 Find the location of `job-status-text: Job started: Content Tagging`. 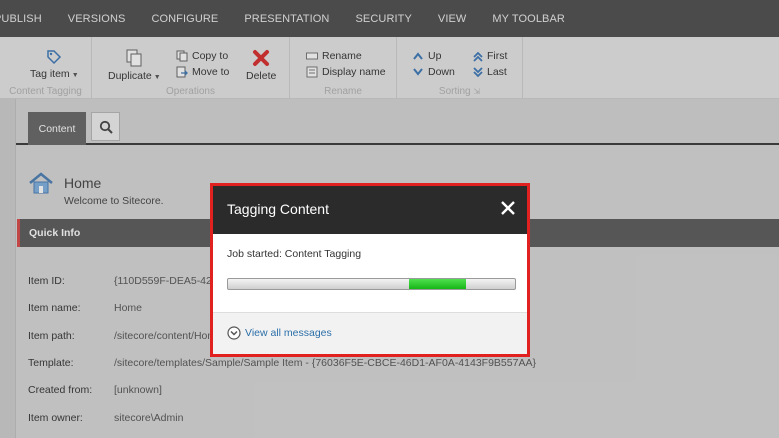

job-status-text: Job started: Content Tagging is located at coordinates (294, 254).